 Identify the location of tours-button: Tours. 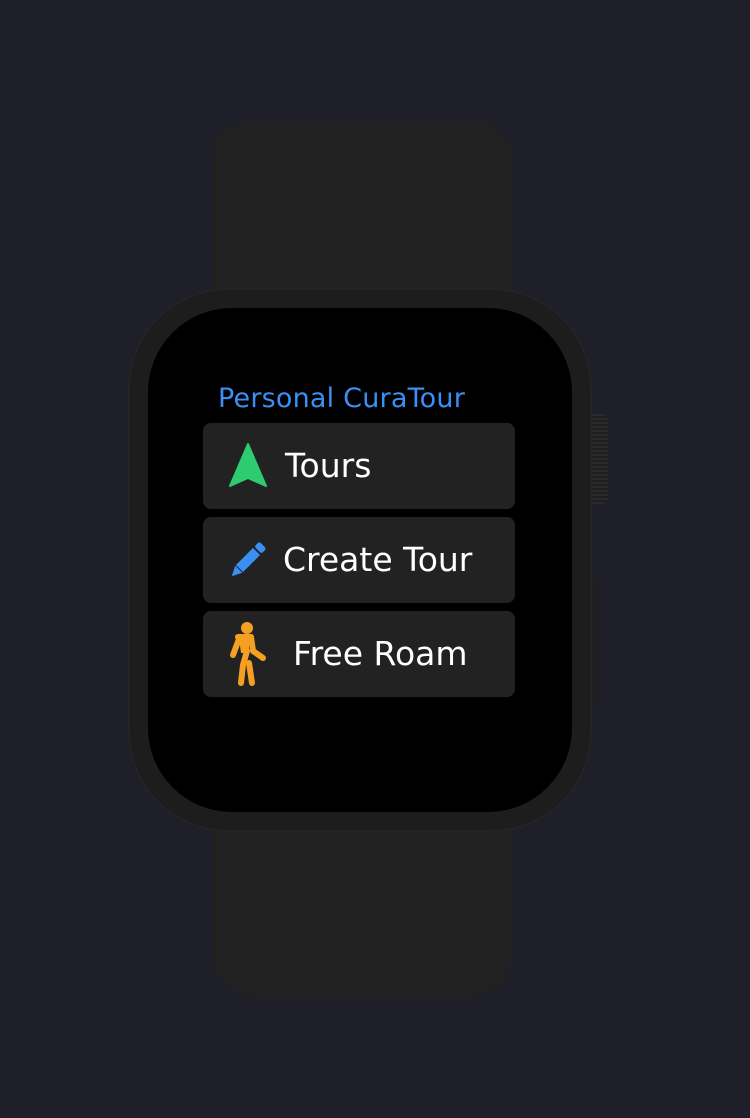
(359, 466).